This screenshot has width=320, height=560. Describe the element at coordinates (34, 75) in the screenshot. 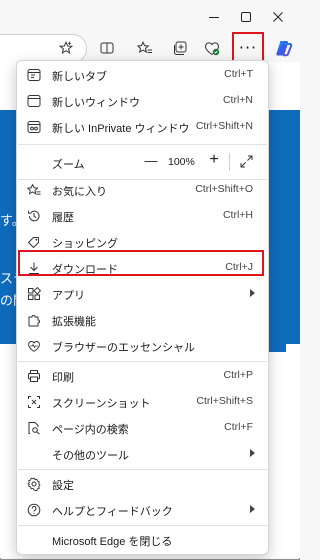

I see `new-tab-icon` at that location.